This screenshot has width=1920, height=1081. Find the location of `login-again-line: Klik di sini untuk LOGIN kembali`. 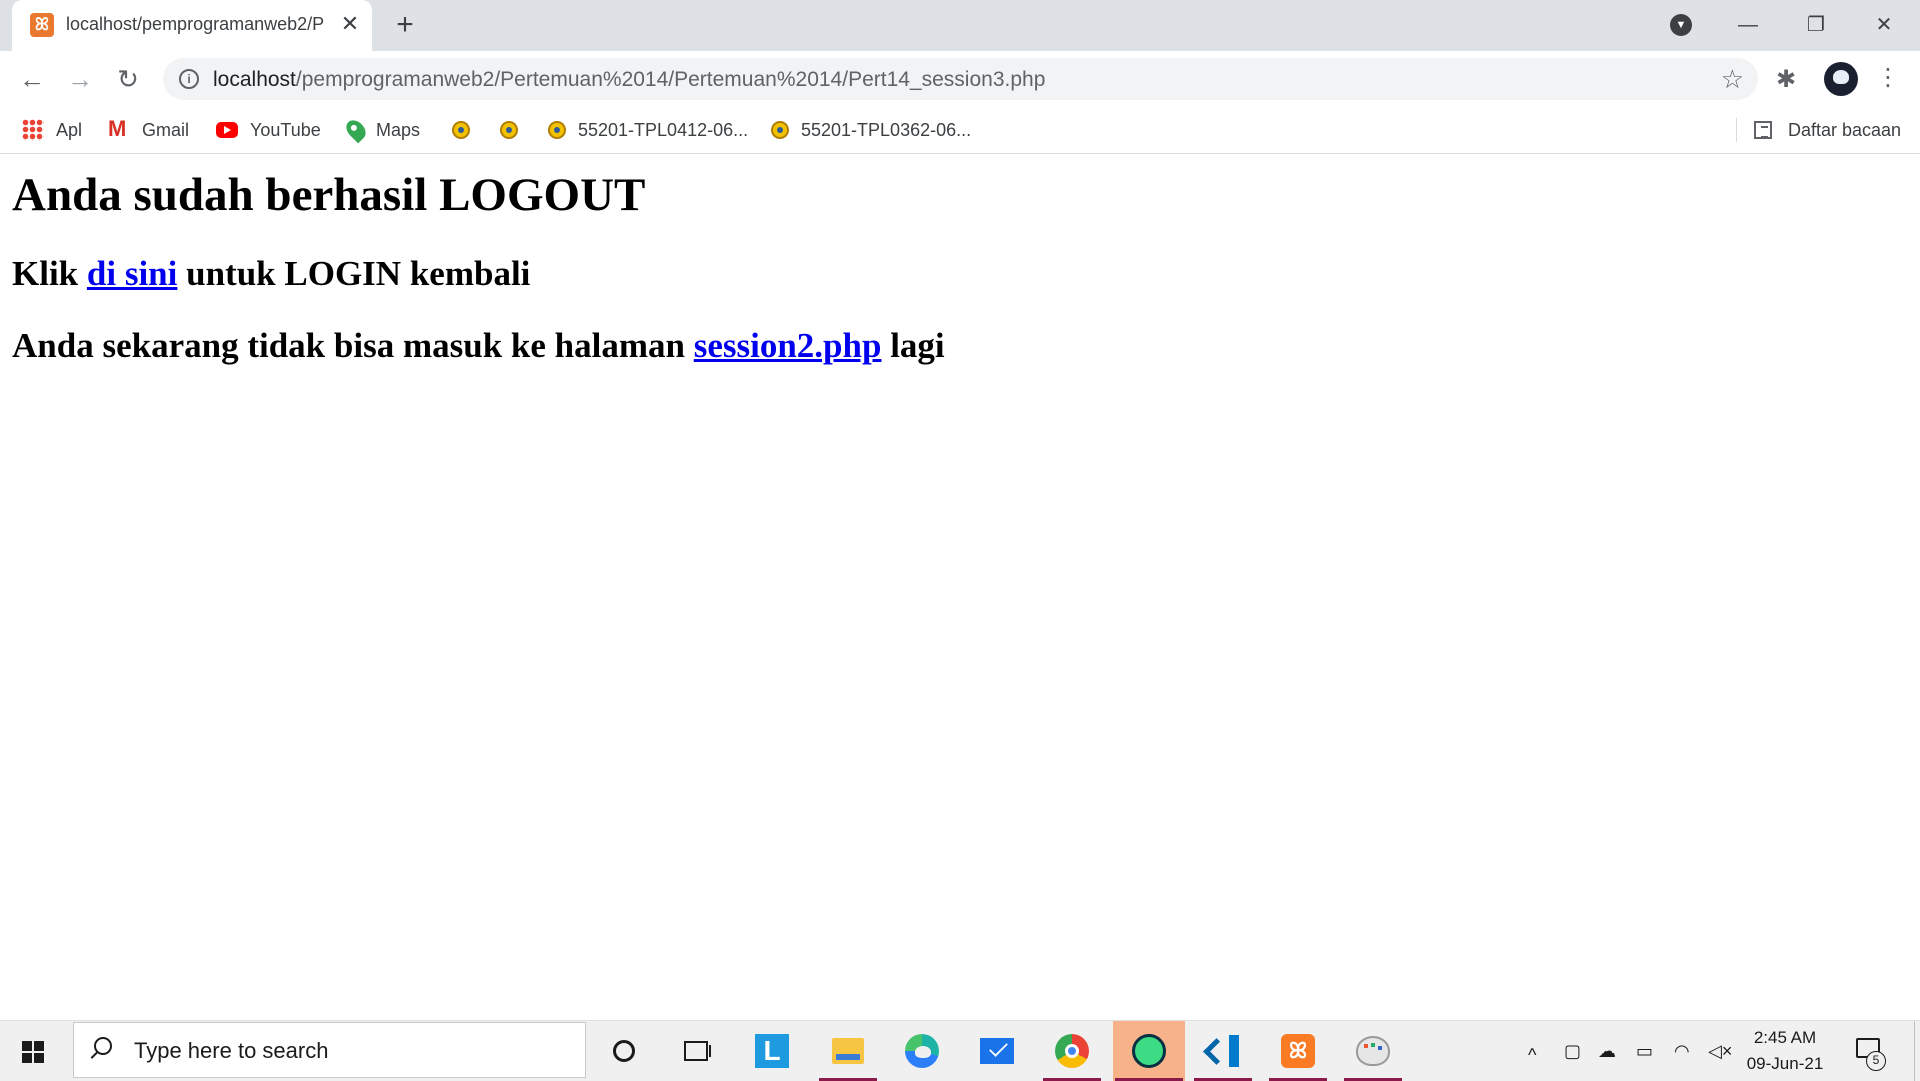

login-again-line: Klik di sini untuk LOGIN kembali is located at coordinates (271, 274).